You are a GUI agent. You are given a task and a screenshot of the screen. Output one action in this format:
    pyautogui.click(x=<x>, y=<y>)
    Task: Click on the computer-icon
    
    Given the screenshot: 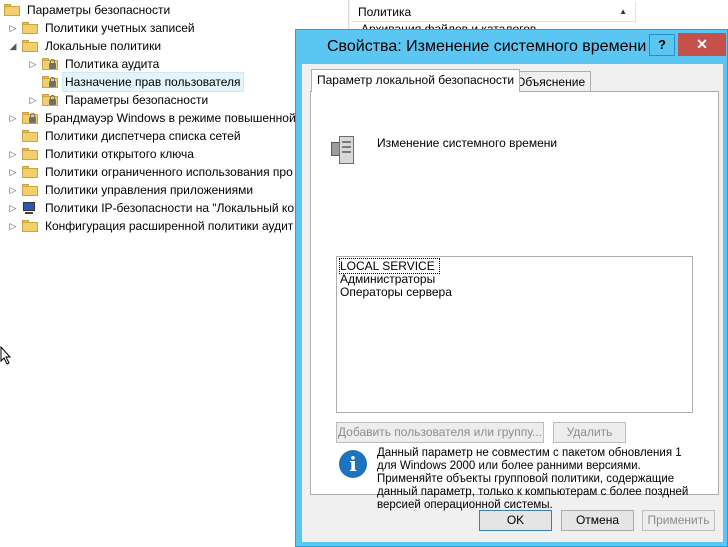 What is the action you would take?
    pyautogui.click(x=30, y=208)
    